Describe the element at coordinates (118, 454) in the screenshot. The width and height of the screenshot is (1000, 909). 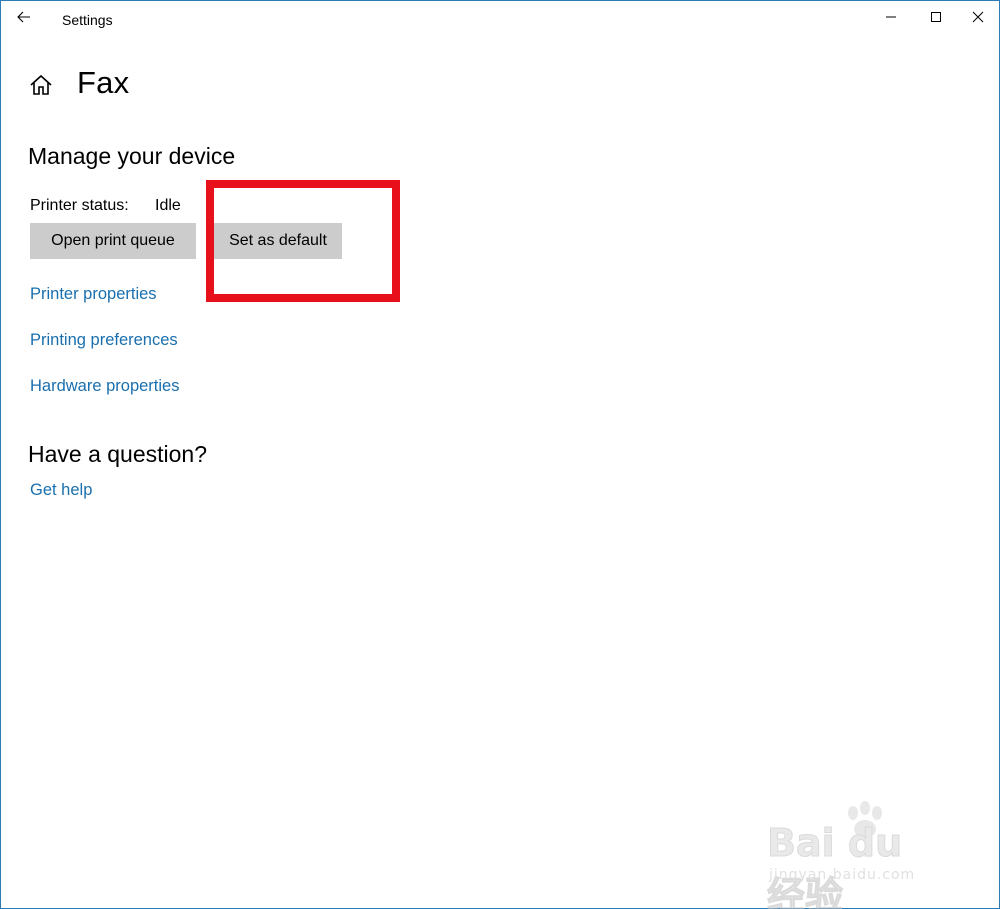
I see `have-a-question-heading: Have a question?` at that location.